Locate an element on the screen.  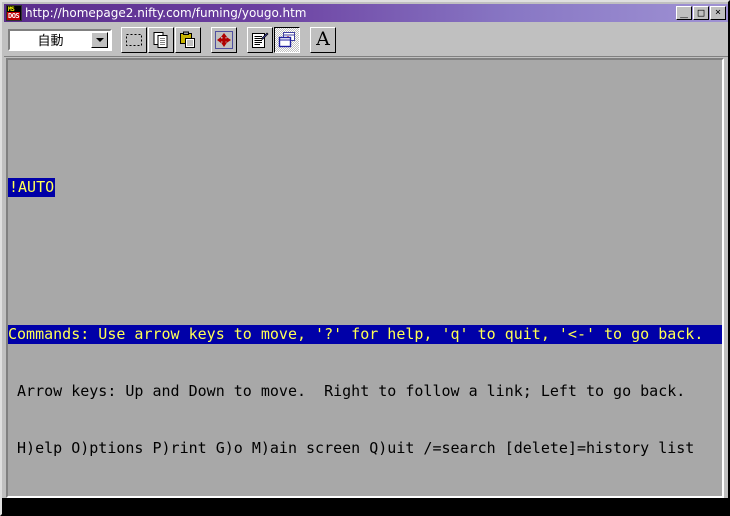
font-button: A is located at coordinates (323, 39).